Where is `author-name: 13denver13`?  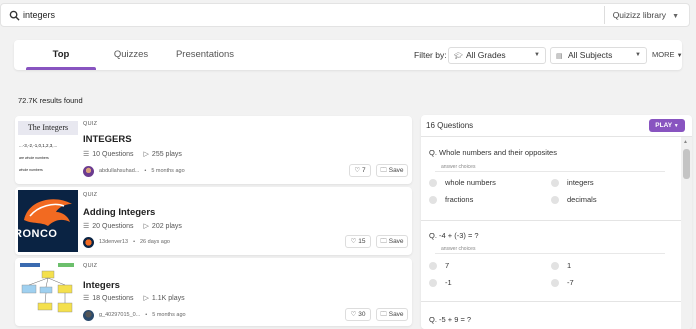 author-name: 13denver13 is located at coordinates (113, 242).